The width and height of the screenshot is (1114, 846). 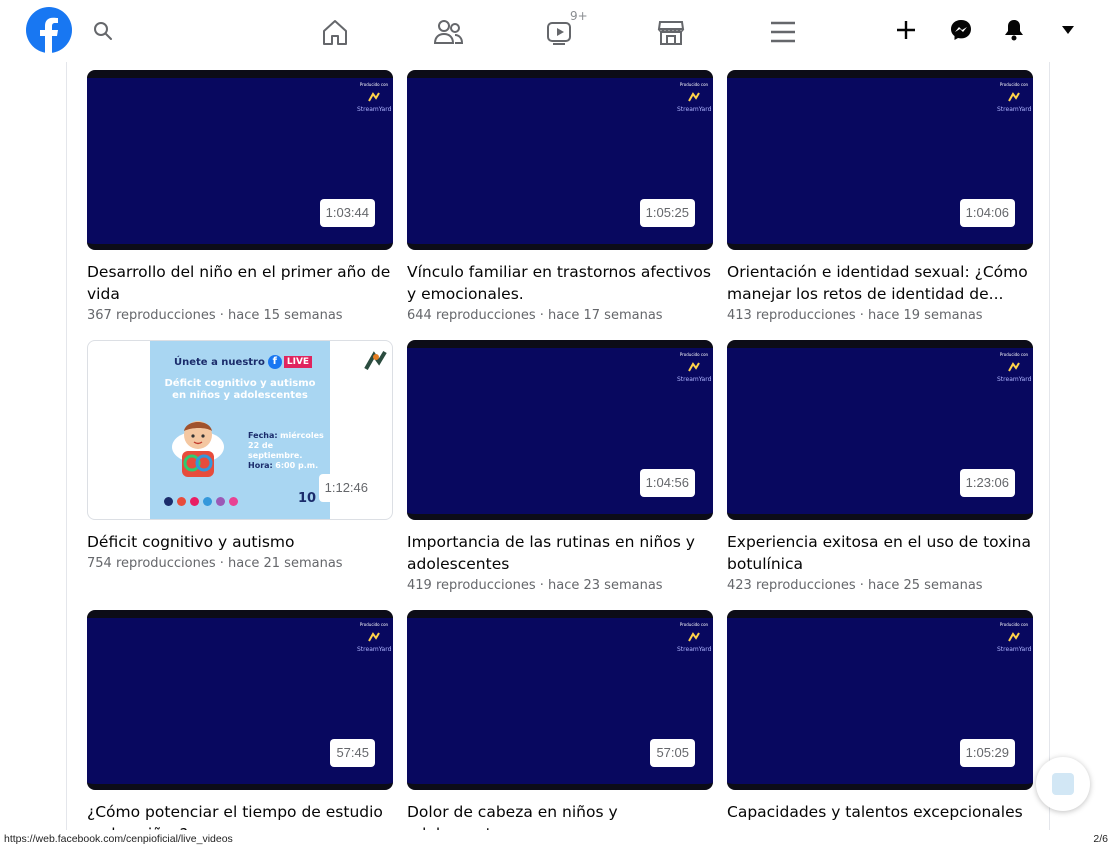 I want to click on video-duration: 1:04:56, so click(x=667, y=483).